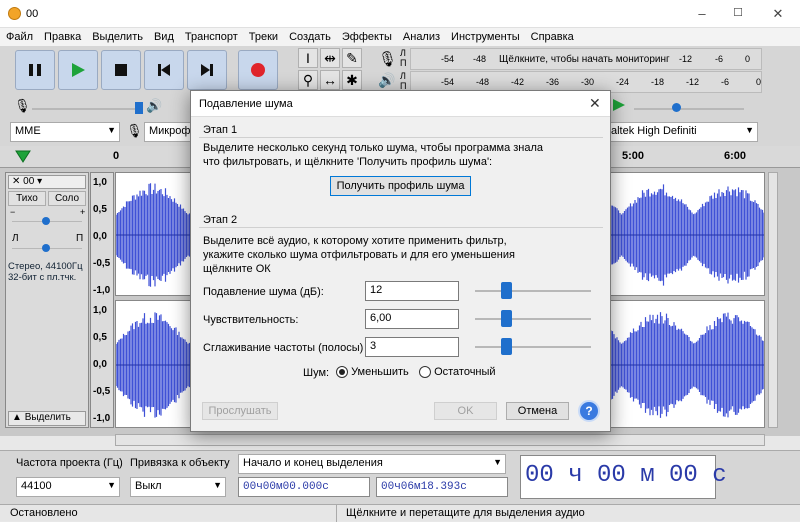  I want to click on close-window-icon: ✕, so click(778, 14).